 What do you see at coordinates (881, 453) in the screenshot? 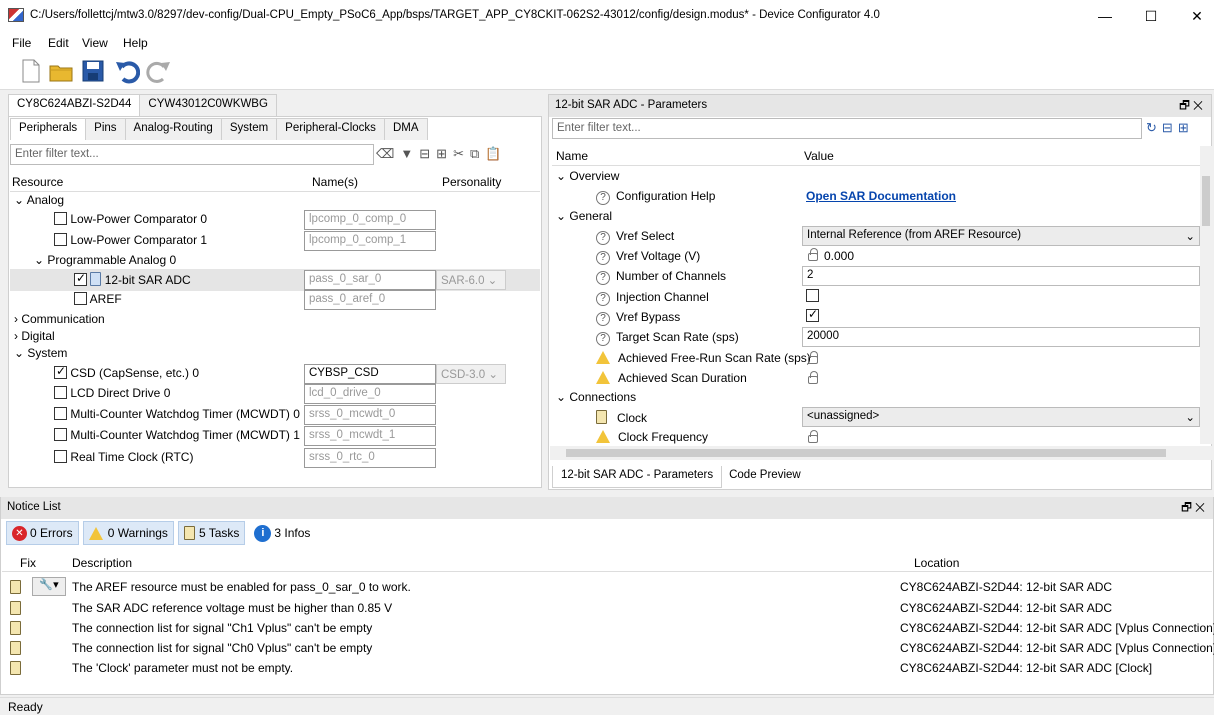
I see `params-hscrollbar` at bounding box center [881, 453].